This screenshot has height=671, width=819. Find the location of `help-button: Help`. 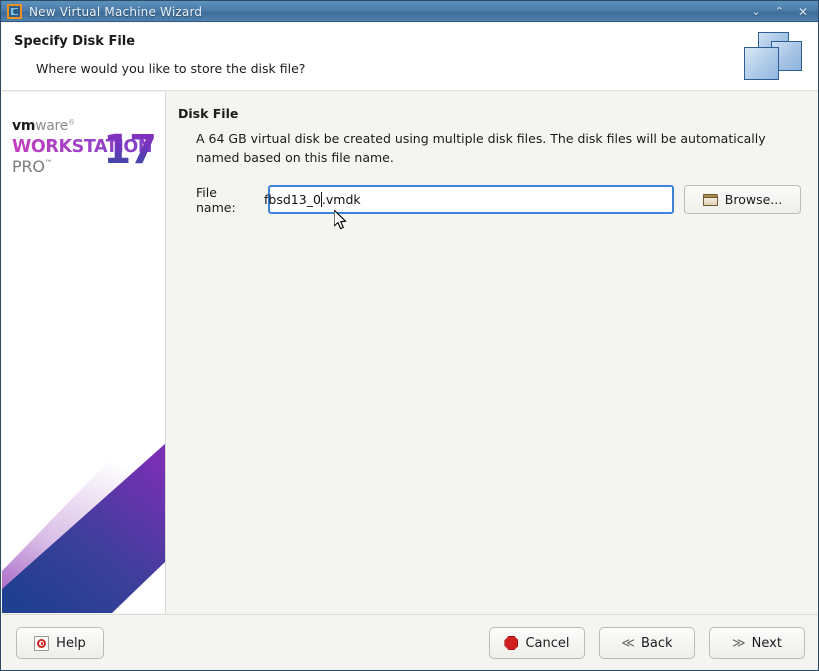

help-button: Help is located at coordinates (60, 643).